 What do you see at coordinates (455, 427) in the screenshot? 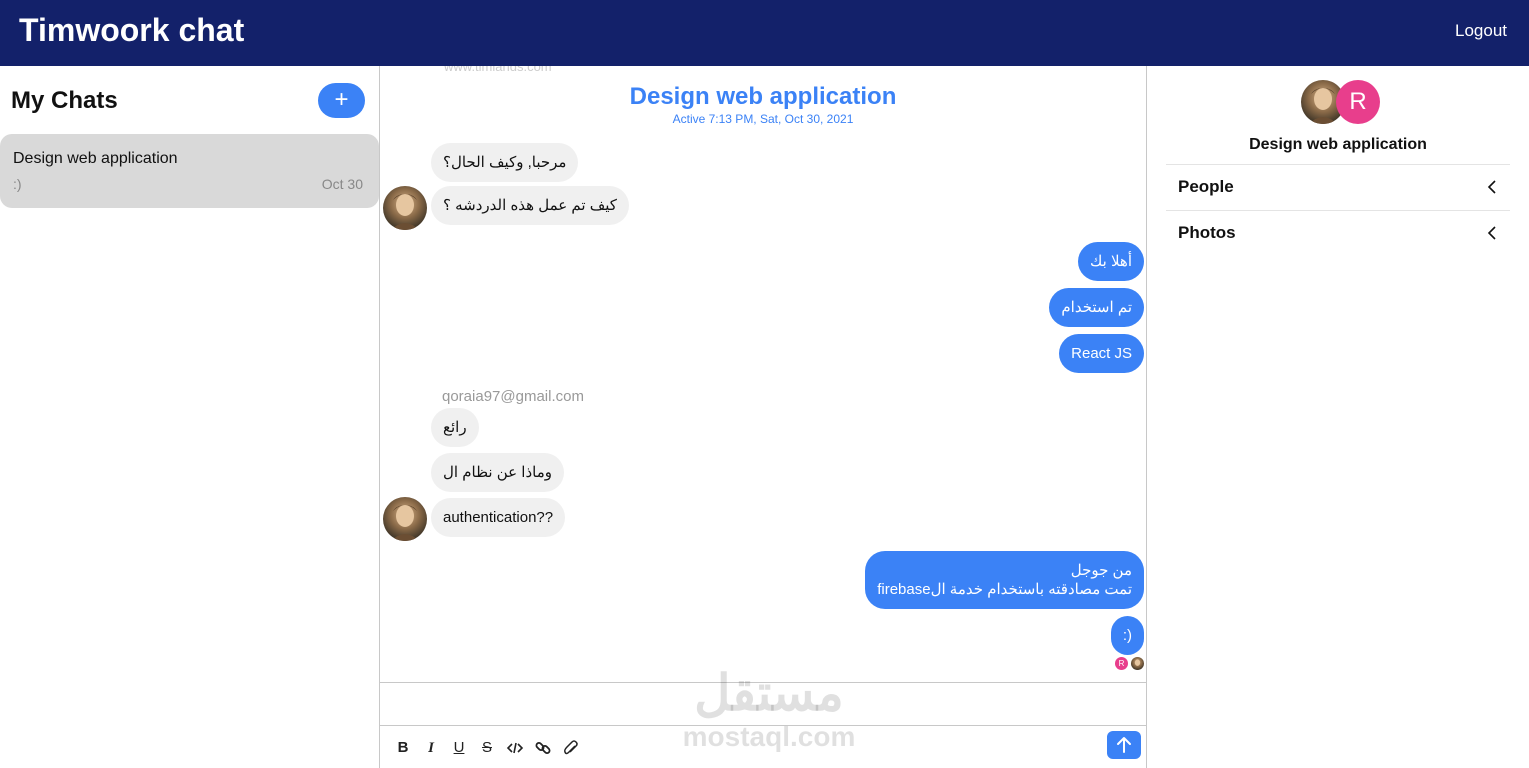
I see `message-bubble-in: رائع` at bounding box center [455, 427].